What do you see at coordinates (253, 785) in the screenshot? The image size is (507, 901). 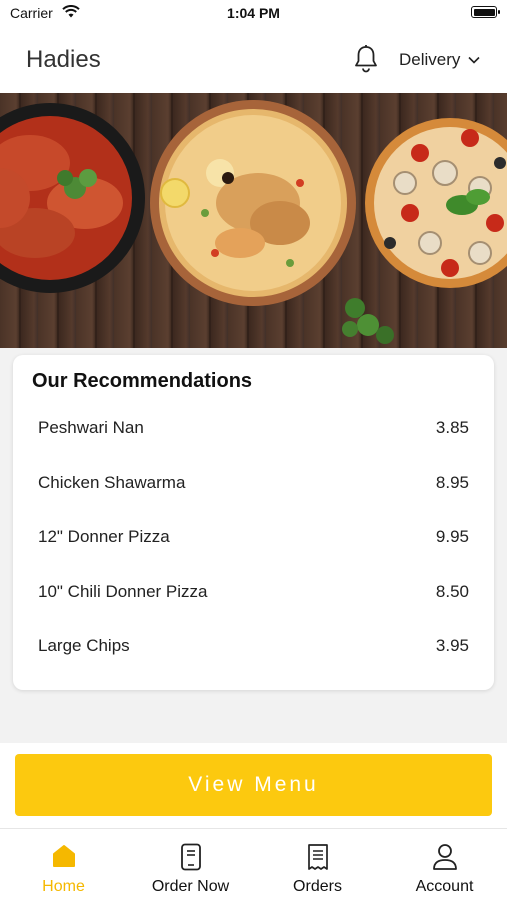 I see `view-menu-button: View Menu` at bounding box center [253, 785].